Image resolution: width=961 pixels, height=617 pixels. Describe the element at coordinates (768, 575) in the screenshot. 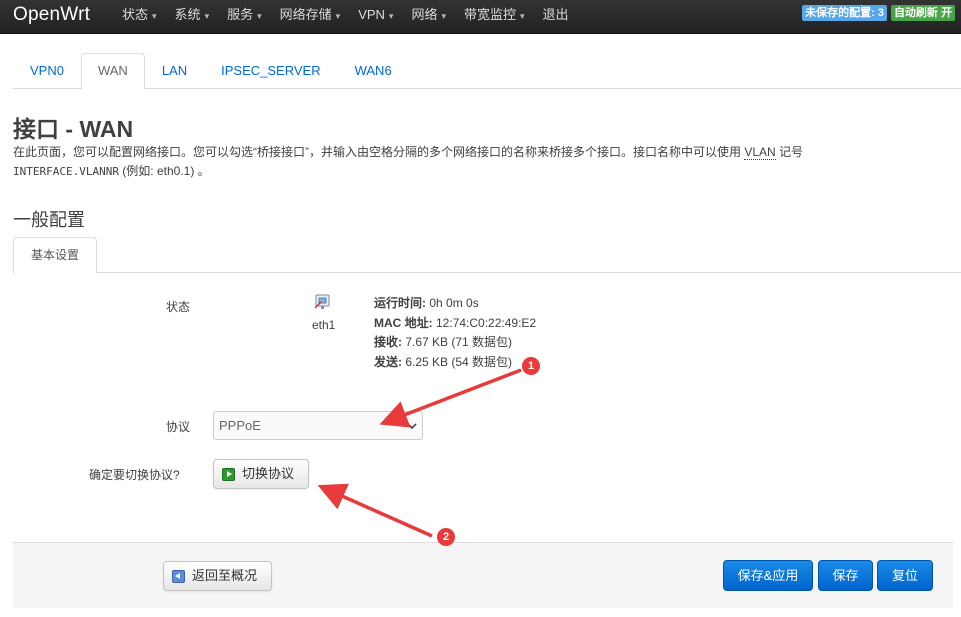

I see `save-apply-button: 保存&应用` at that location.